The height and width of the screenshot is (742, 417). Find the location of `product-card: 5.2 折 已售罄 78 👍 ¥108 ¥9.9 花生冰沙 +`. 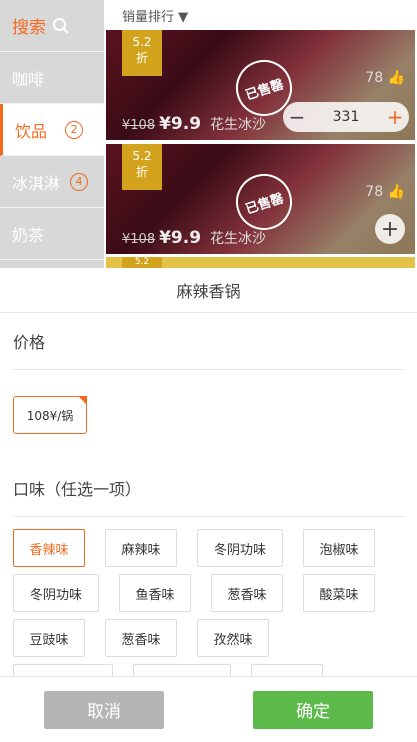

product-card: 5.2 折 已售罄 78 👍 ¥108 ¥9.9 花生冰沙 + is located at coordinates (260, 199).